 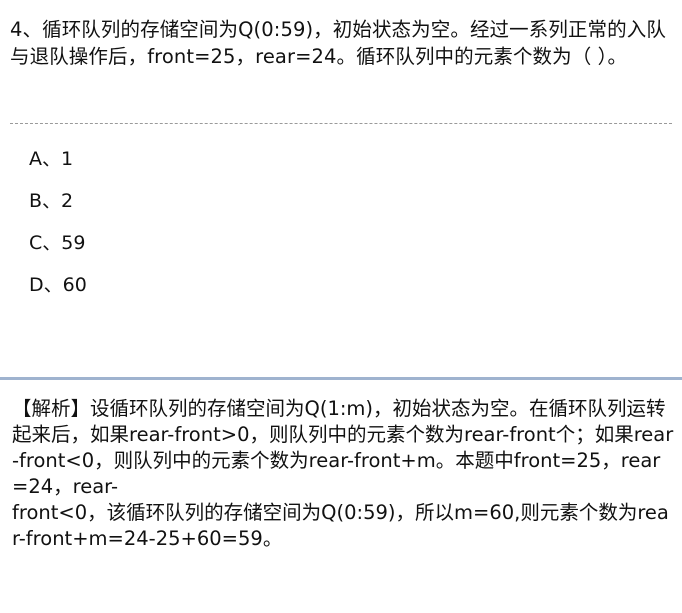 I want to click on option-c: C、59, so click(x=58, y=243).